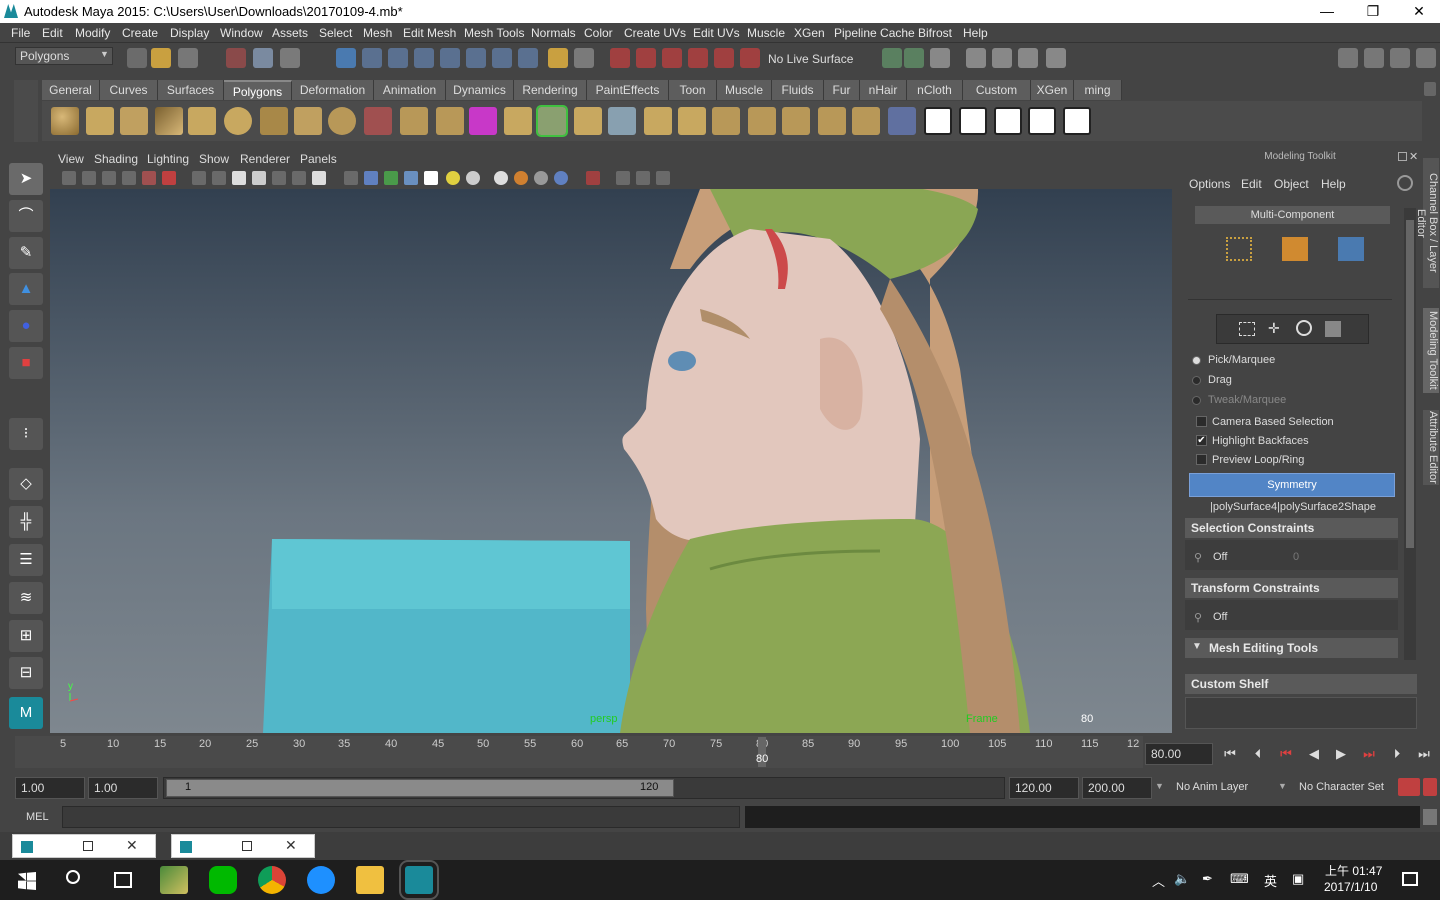 Image resolution: width=1440 pixels, height=900 pixels. What do you see at coordinates (1373, 11) in the screenshot?
I see `maximize-button: ❐` at bounding box center [1373, 11].